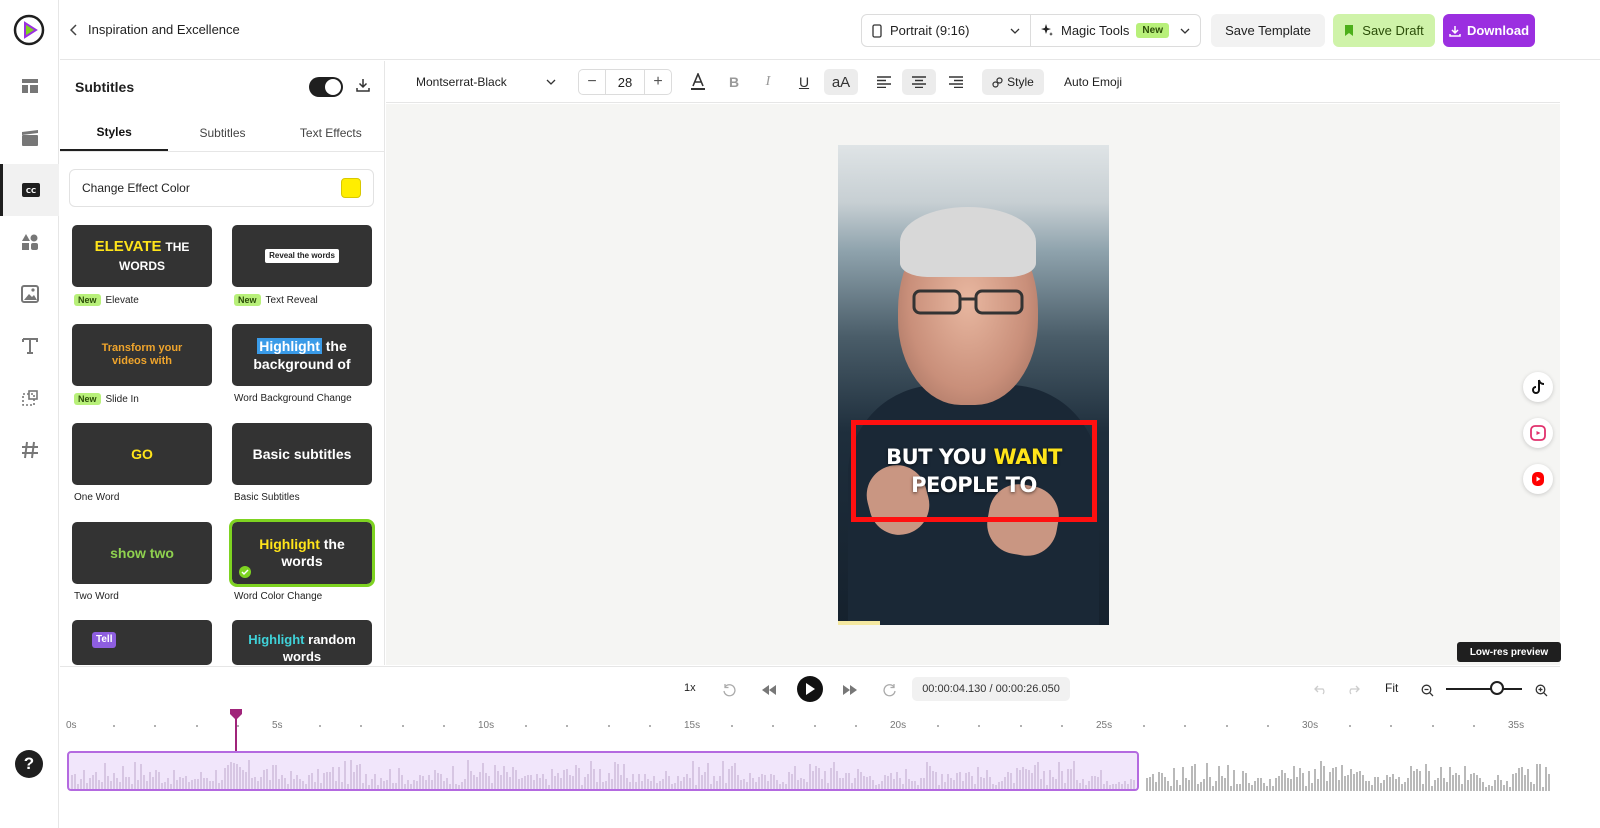 Image resolution: width=1600 pixels, height=828 pixels. I want to click on download-button: Download, so click(1489, 30).